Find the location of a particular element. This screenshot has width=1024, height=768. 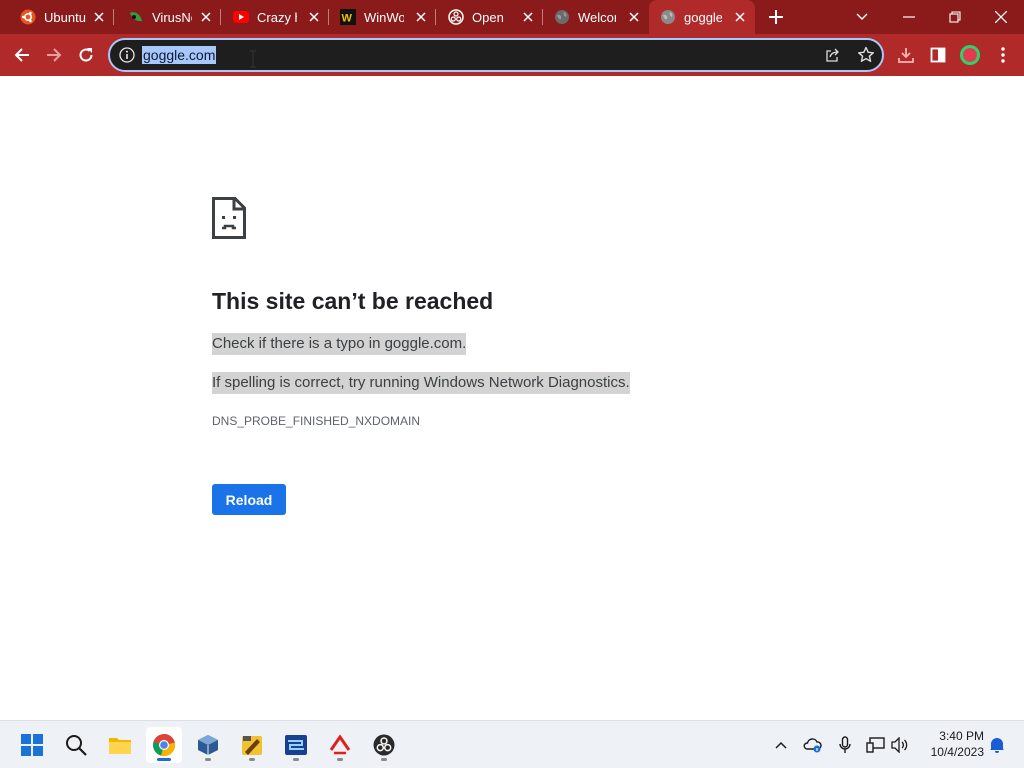

browser-toolbar: goggle.com is located at coordinates (512, 55).